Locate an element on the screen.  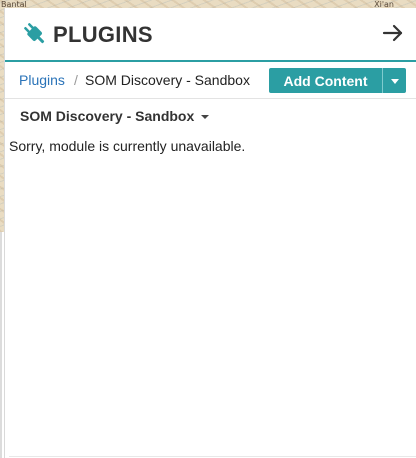
module-selector: SOM Discovery - Sandbox is located at coordinates (115, 116).